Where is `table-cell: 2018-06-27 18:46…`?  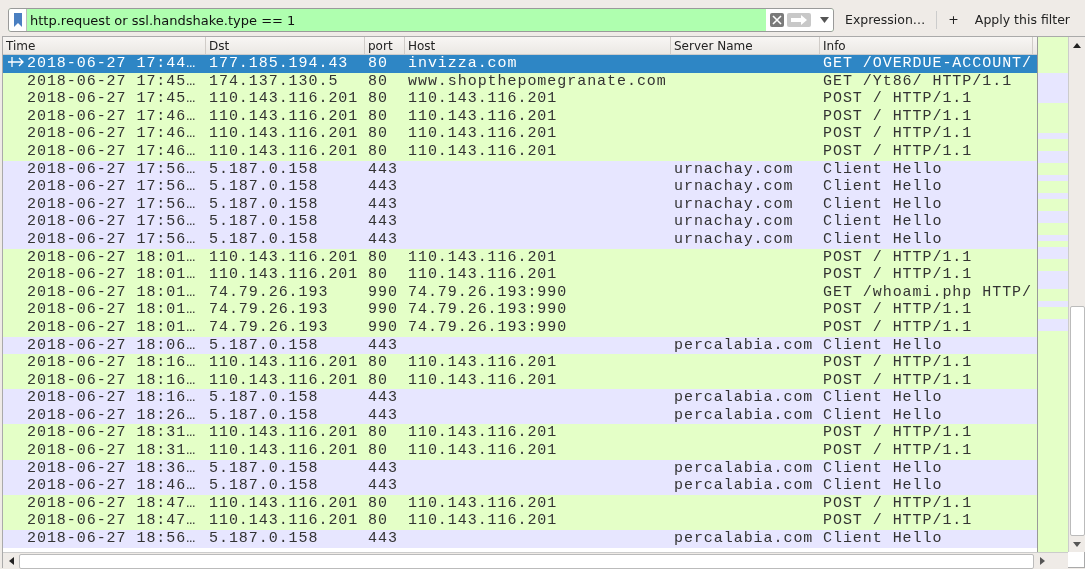 table-cell: 2018-06-27 18:46… is located at coordinates (112, 486).